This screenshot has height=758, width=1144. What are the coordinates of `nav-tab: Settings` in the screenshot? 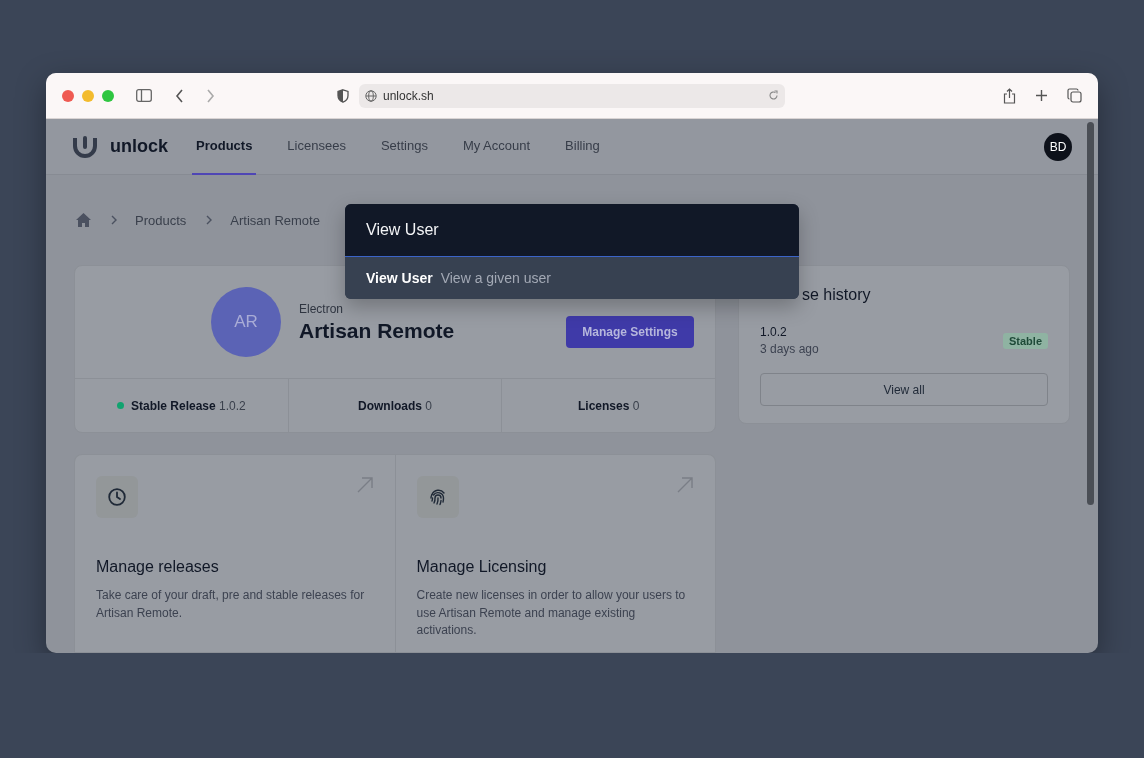 It's located at (404, 147).